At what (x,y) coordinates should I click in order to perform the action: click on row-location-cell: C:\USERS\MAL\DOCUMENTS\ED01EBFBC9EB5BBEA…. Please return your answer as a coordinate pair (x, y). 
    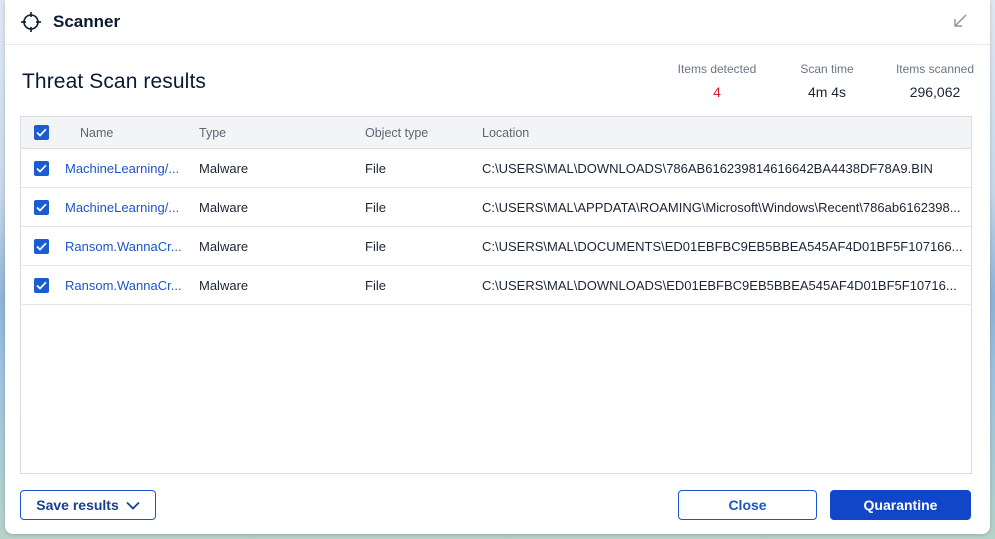
    Looking at the image, I should click on (722, 246).